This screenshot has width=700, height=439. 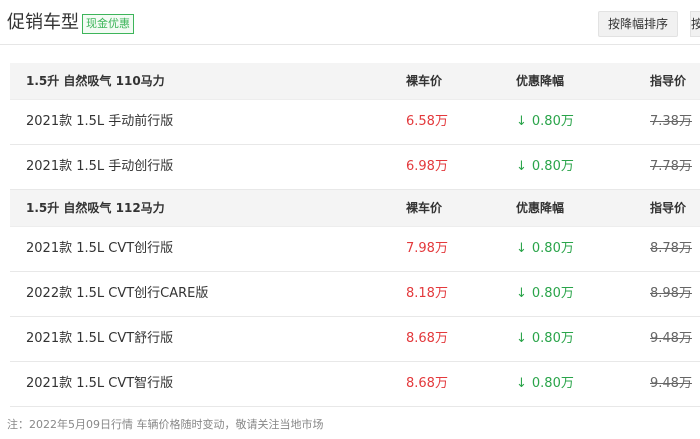 I want to click on table-row: 2021款 1.5L CVT创行版 7.98万 ↓ 0.80万 8.78万, so click(x=355, y=249).